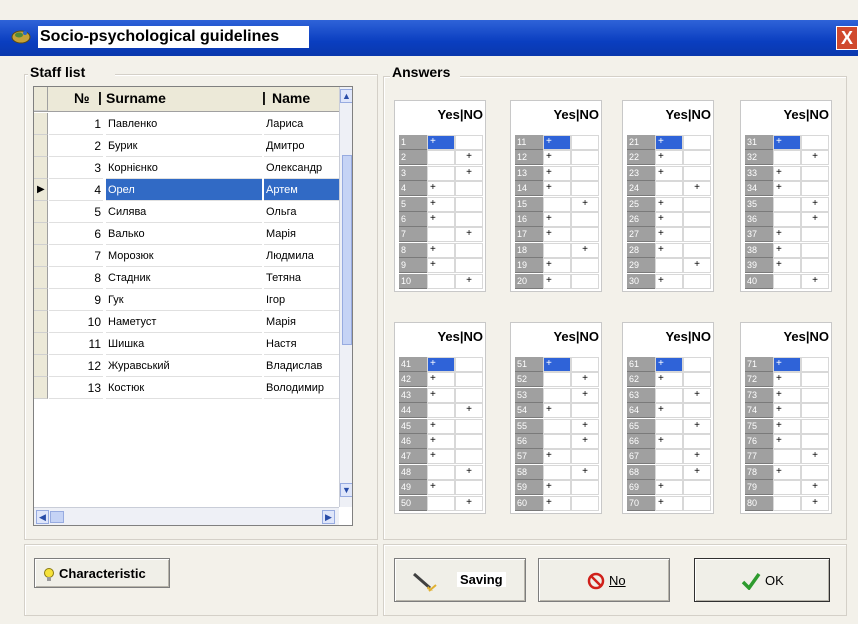  What do you see at coordinates (302, 300) in the screenshot?
I see `row-name: Ігор` at bounding box center [302, 300].